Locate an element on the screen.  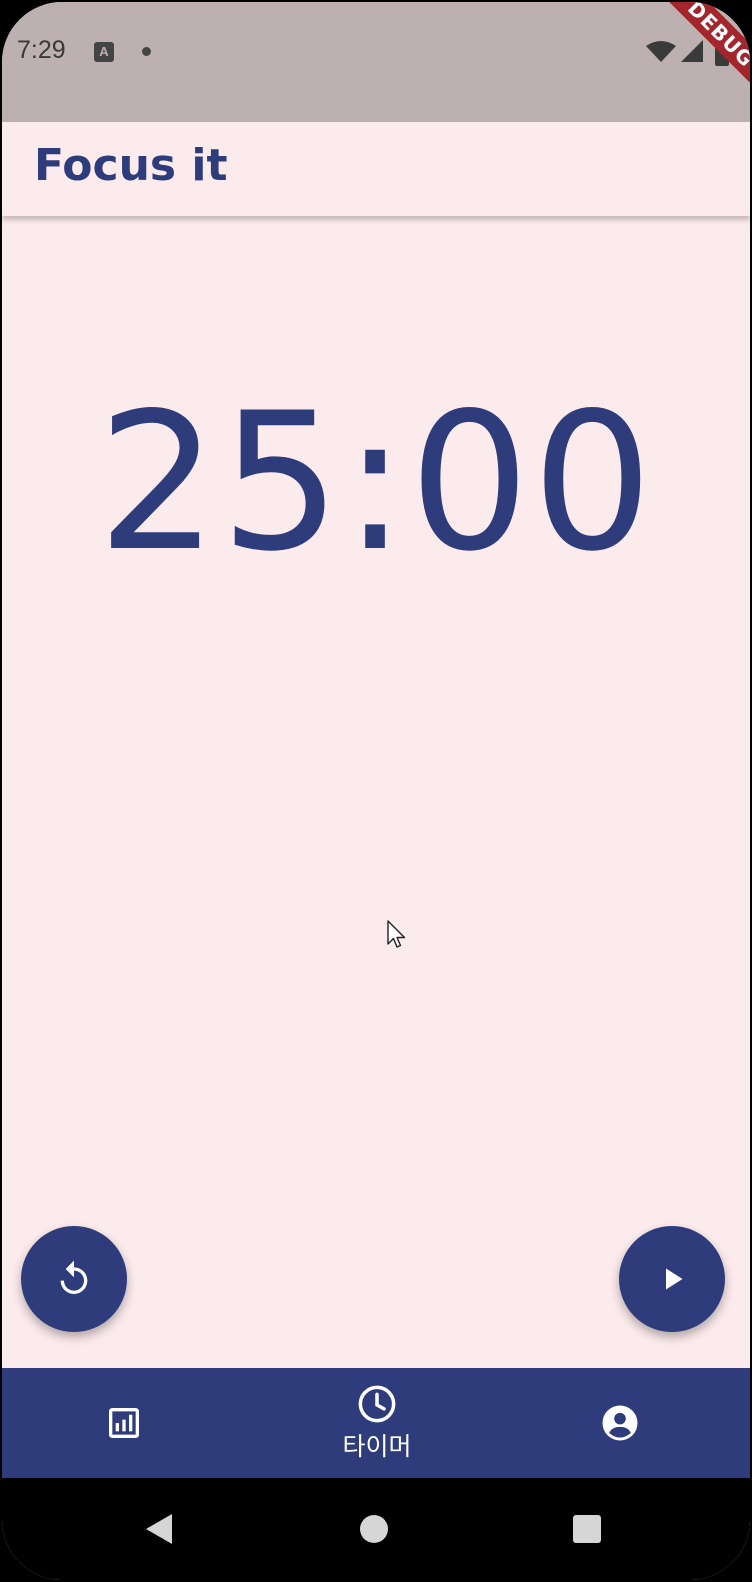
app-bar: Focus it is located at coordinates (376, 169).